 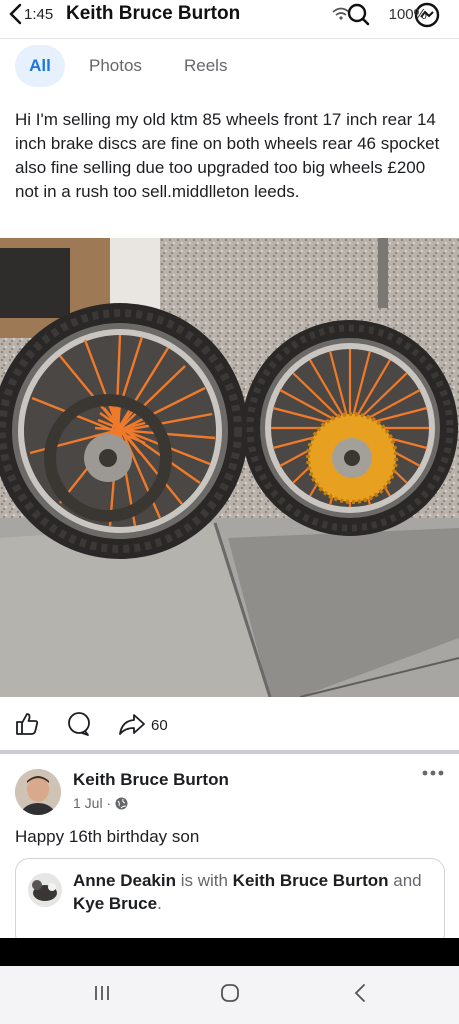 I want to click on profile-tabs: All Photos Reels, so click(x=229, y=65).